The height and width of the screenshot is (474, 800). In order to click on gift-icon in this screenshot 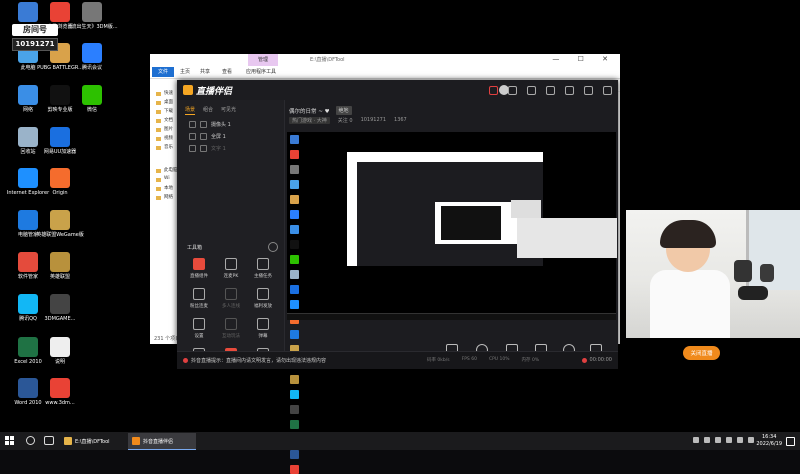, I will do `click(493, 90)`.